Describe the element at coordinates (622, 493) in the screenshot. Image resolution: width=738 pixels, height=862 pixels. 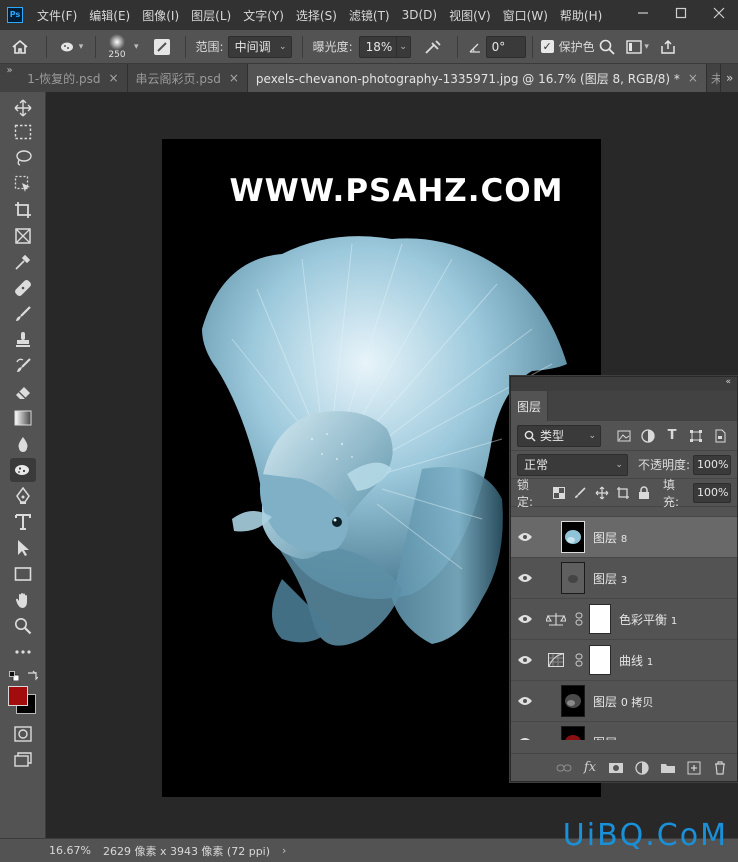
I see `lock-artboard-icon` at that location.